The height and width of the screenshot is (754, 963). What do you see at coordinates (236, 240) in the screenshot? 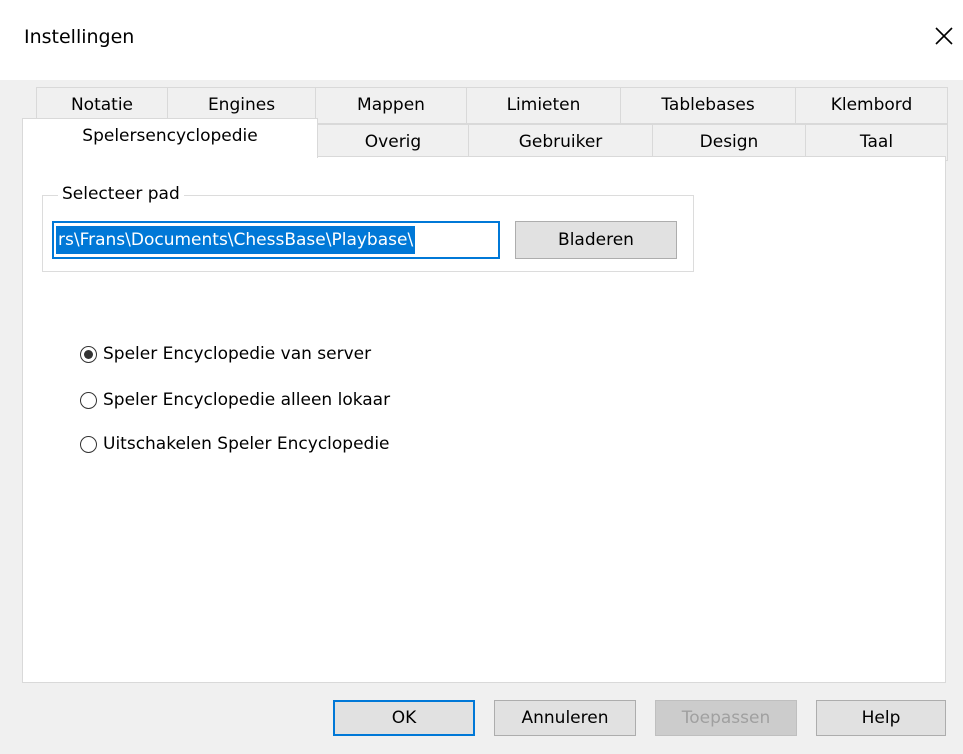
I see `path-value: rs\Frans\Documents\ChessBase\Playbase\` at bounding box center [236, 240].